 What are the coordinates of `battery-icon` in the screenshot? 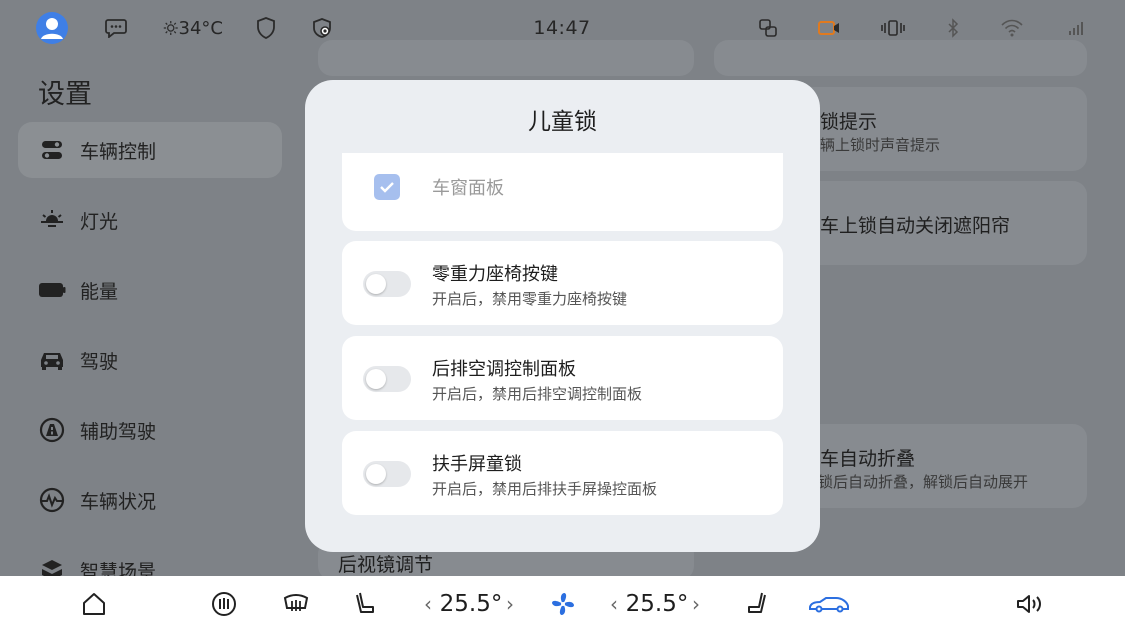 It's located at (52, 290).